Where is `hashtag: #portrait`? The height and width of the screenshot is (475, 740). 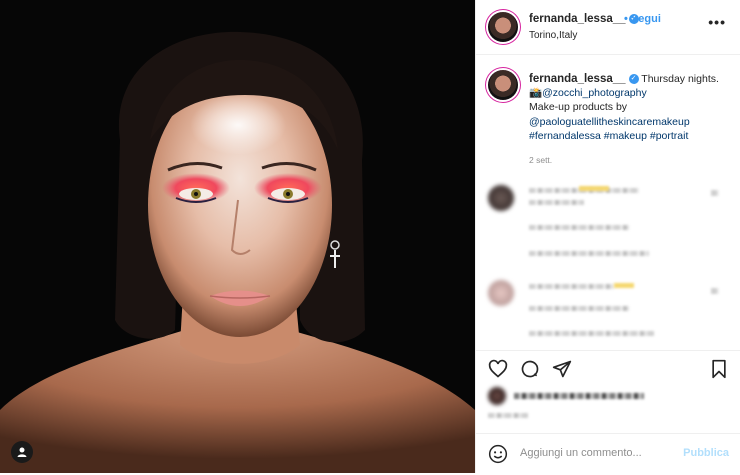
hashtag: #portrait is located at coordinates (669, 136).